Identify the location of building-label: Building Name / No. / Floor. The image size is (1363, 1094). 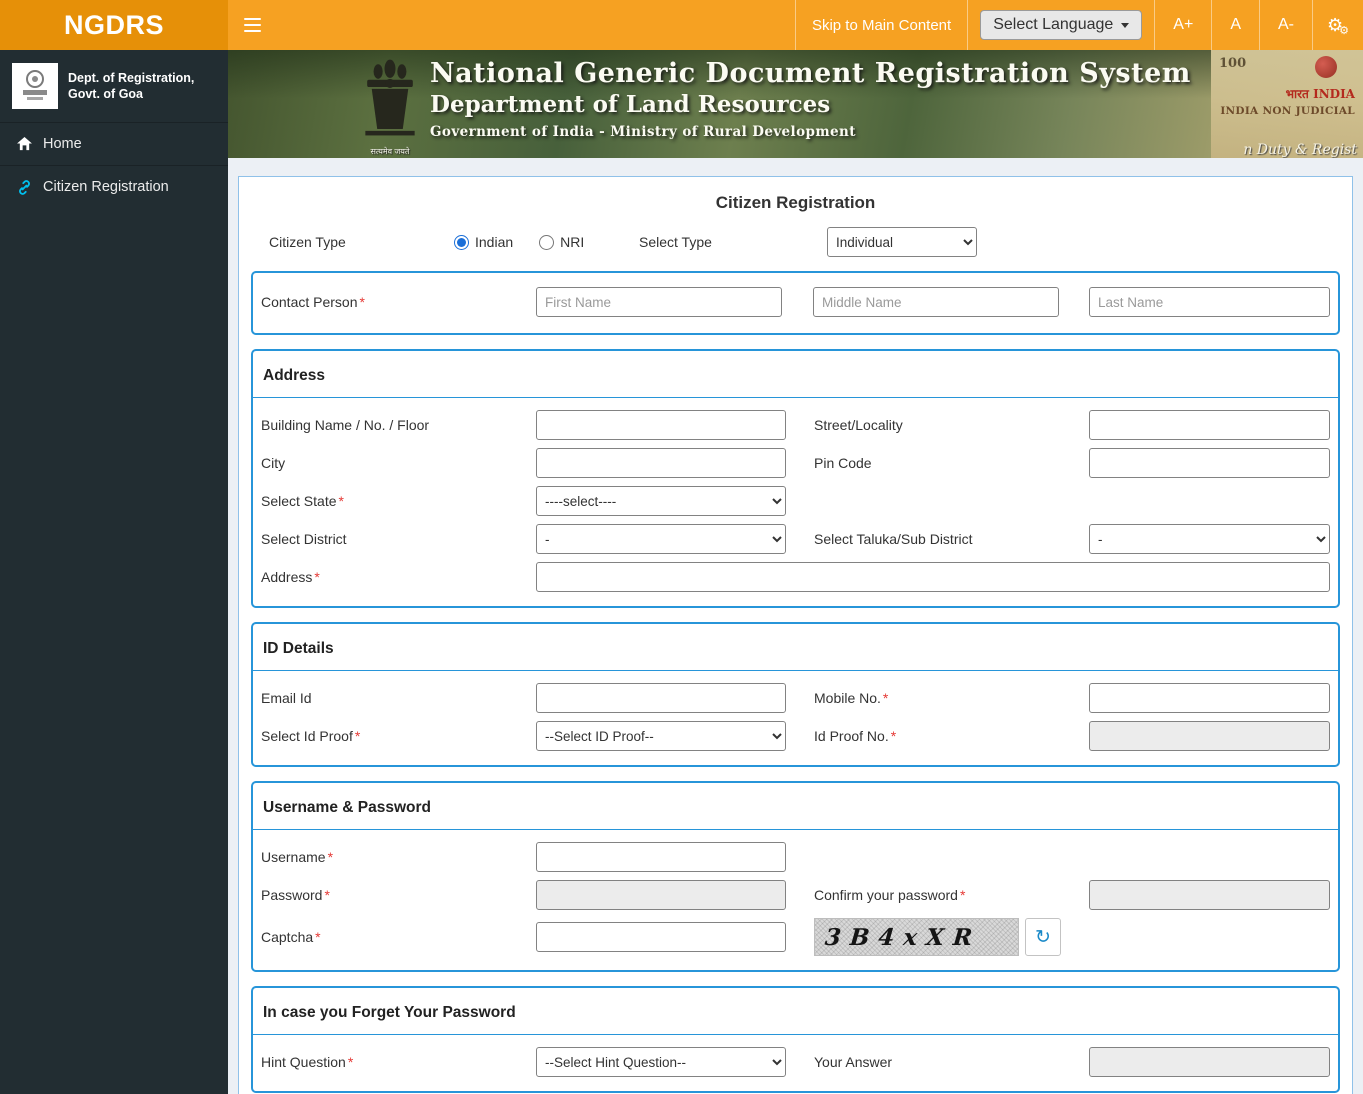
(345, 425).